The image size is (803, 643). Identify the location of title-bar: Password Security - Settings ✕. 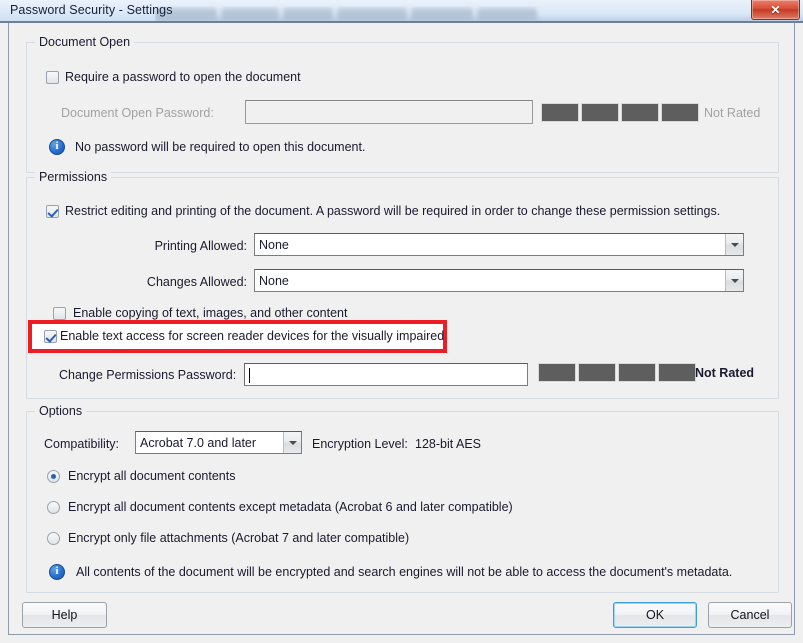
(401, 10).